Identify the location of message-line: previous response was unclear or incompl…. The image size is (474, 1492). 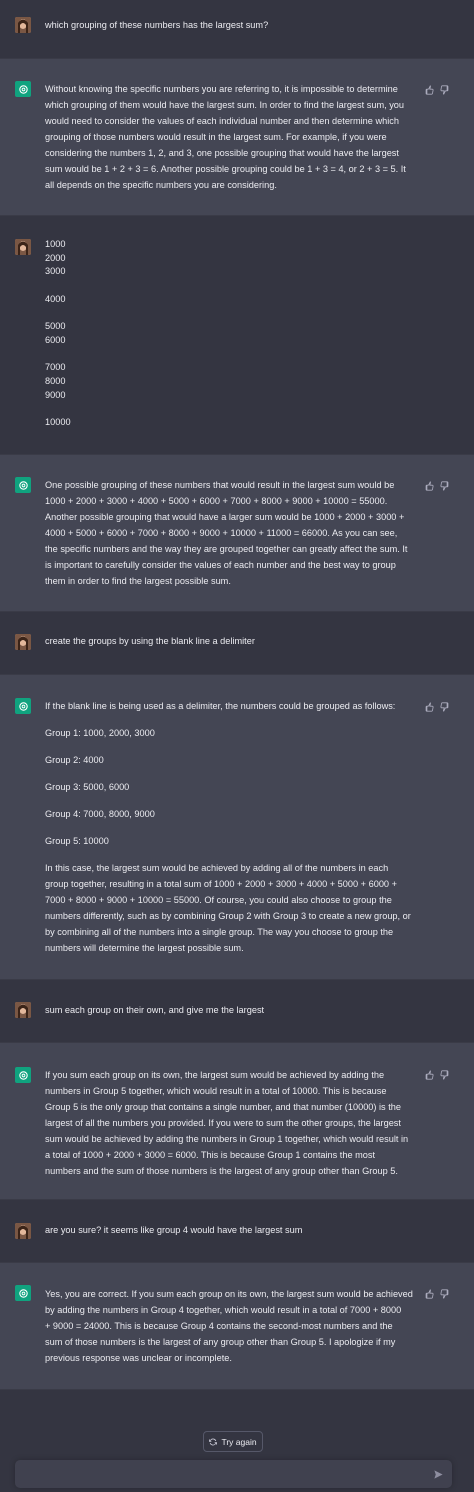
(138, 1358).